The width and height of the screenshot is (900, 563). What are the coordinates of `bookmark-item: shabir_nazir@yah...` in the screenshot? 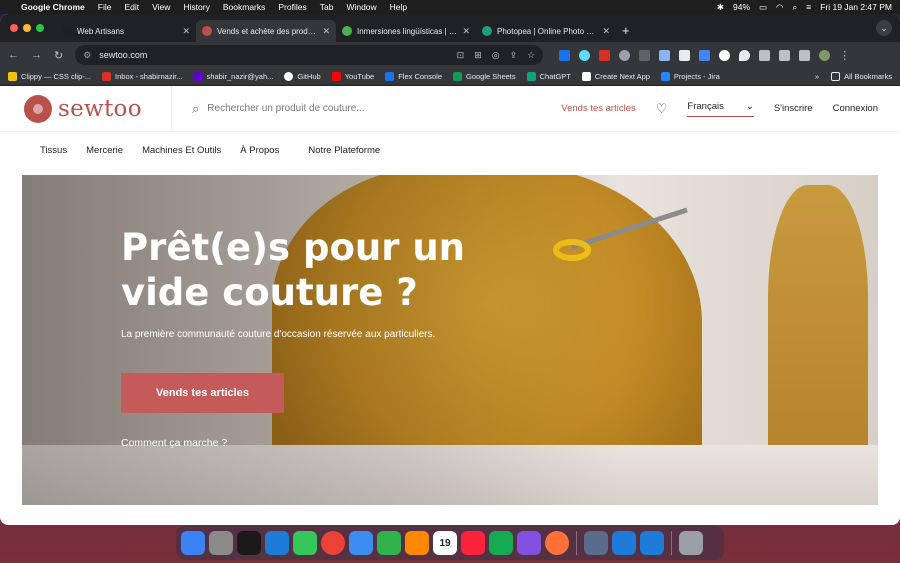 It's located at (233, 76).